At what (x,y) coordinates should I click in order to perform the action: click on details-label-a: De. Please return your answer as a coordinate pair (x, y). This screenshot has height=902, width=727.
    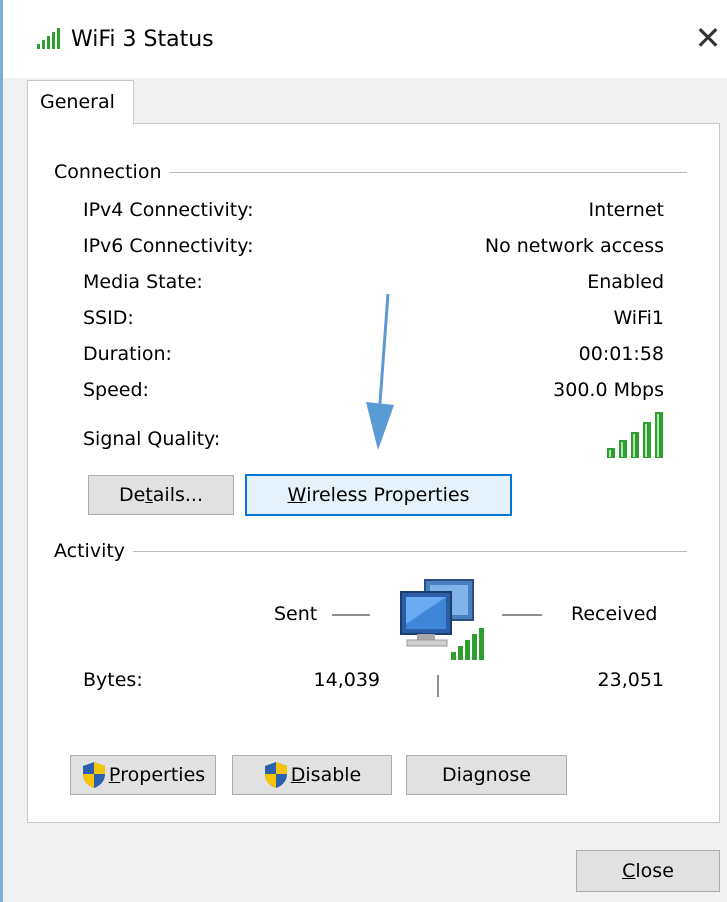
    Looking at the image, I should click on (132, 495).